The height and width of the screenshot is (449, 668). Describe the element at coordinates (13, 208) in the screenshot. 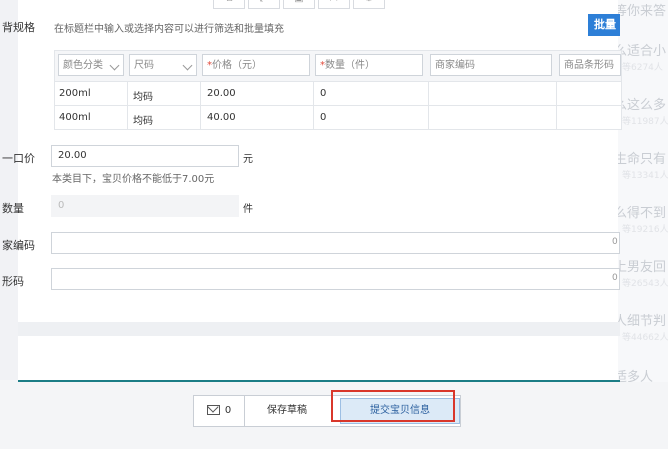

I see `quantity-label: 数量` at that location.